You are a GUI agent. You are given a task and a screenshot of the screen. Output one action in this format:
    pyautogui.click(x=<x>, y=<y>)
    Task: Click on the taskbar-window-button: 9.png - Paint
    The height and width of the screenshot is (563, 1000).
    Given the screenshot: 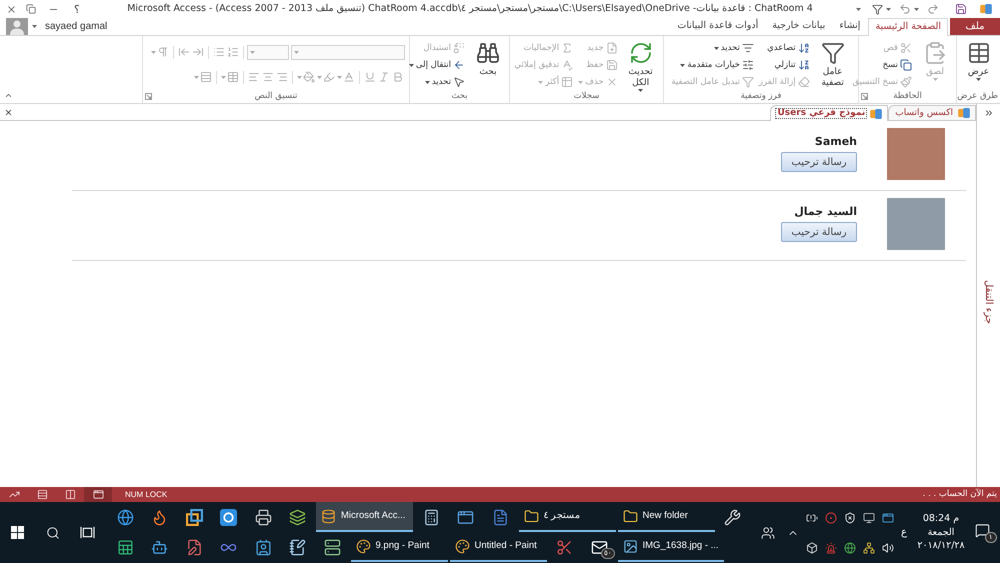 What is the action you would take?
    pyautogui.click(x=399, y=547)
    